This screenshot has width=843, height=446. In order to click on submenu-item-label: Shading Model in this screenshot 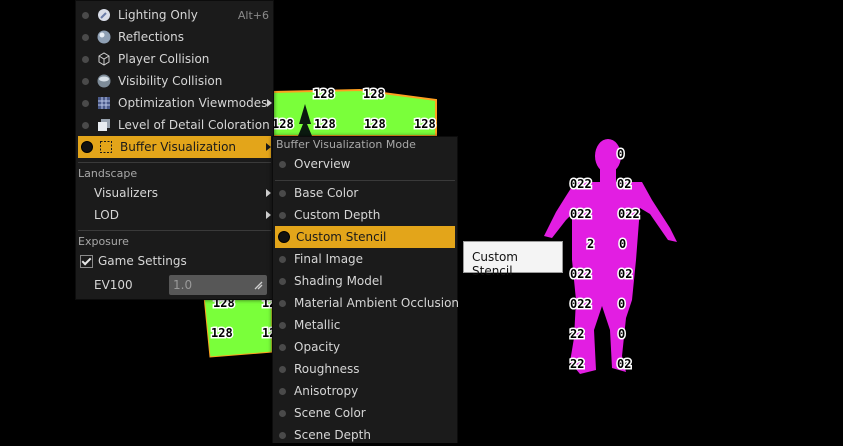, I will do `click(338, 281)`.